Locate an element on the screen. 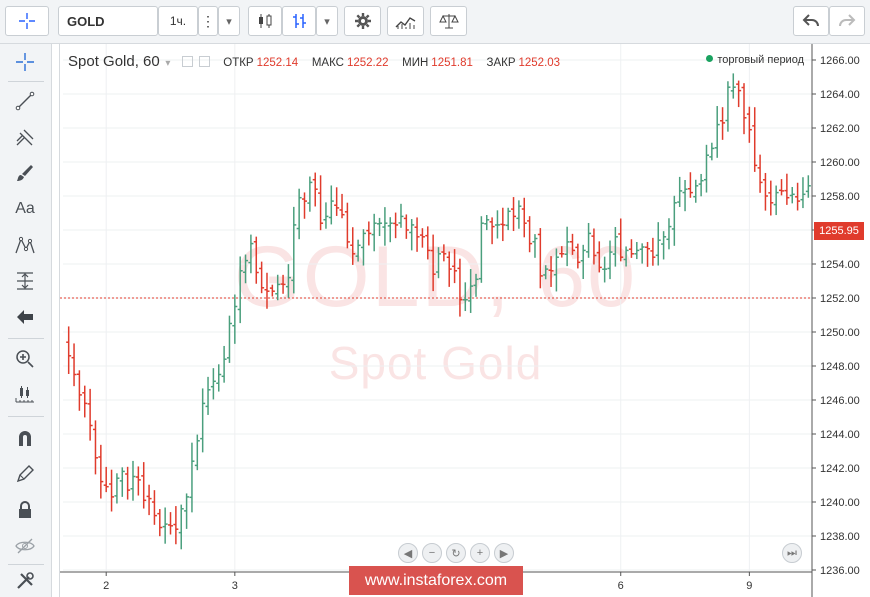 The image size is (870, 597). ruler-chart-icon is located at coordinates (24, 394).